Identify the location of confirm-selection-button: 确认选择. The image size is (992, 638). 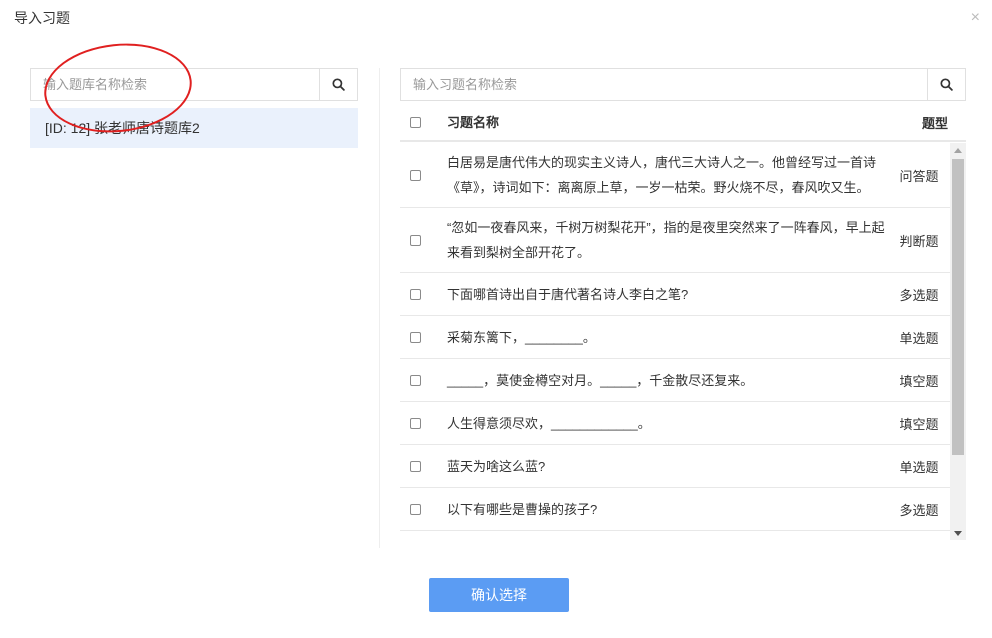
(499, 595).